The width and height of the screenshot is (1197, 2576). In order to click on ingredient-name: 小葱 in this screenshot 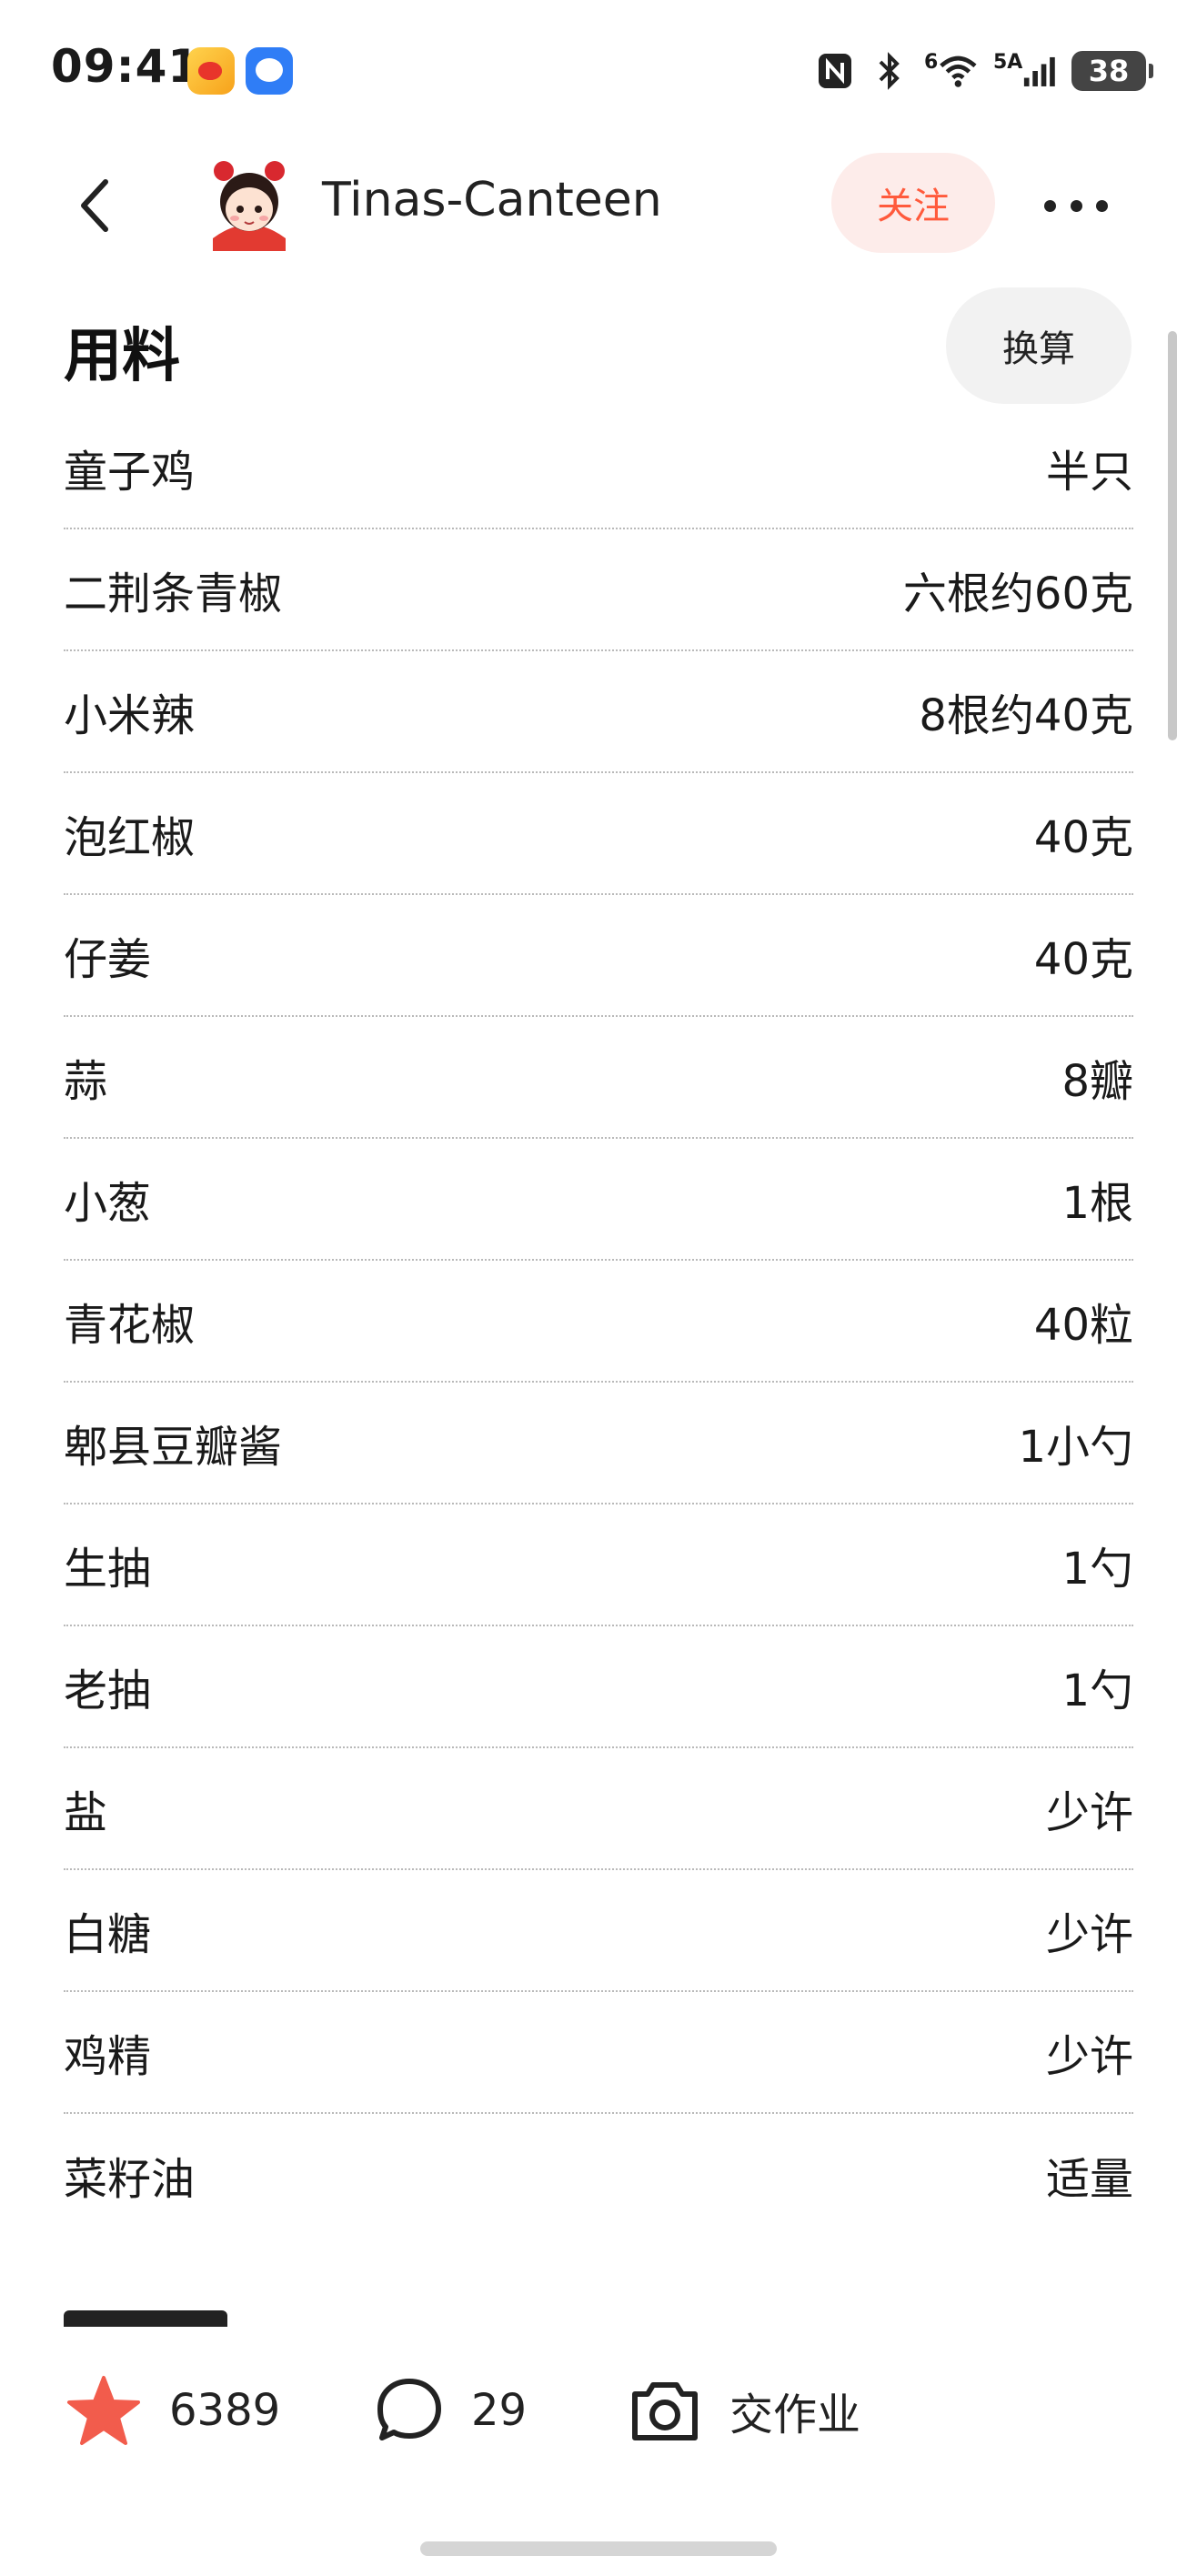, I will do `click(108, 1203)`.